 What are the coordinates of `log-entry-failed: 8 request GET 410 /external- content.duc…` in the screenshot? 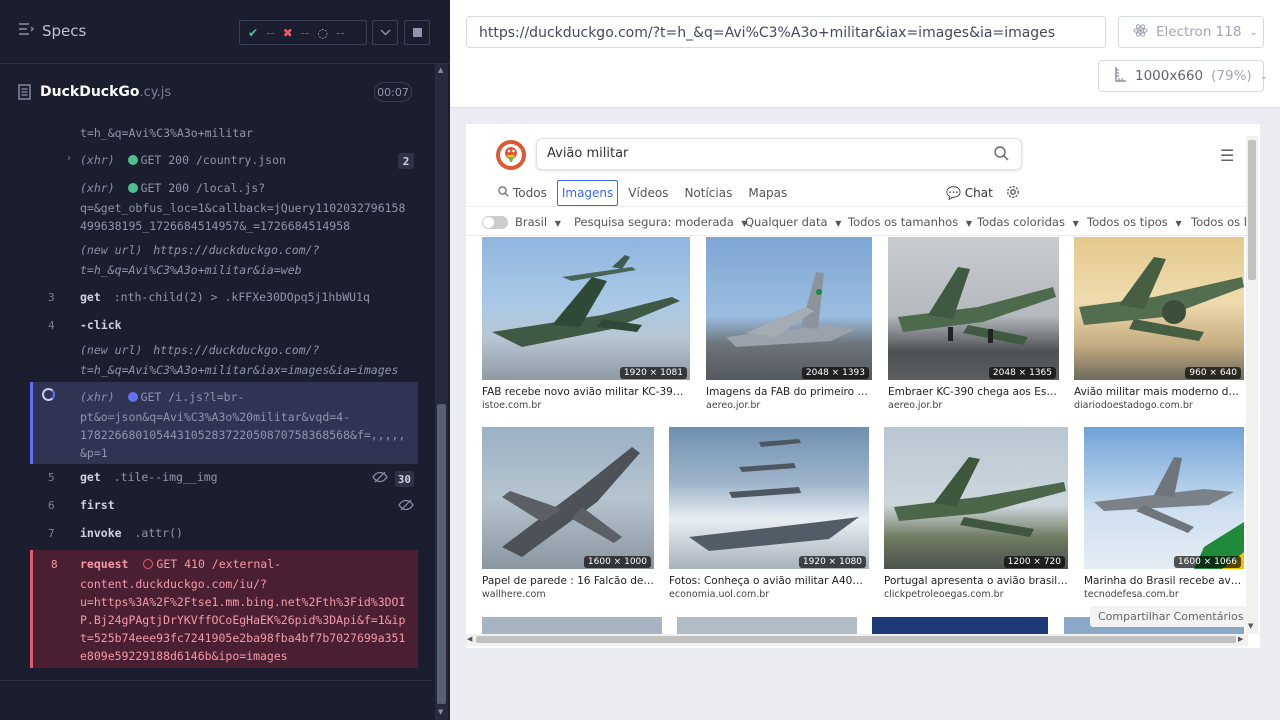 It's located at (224, 609).